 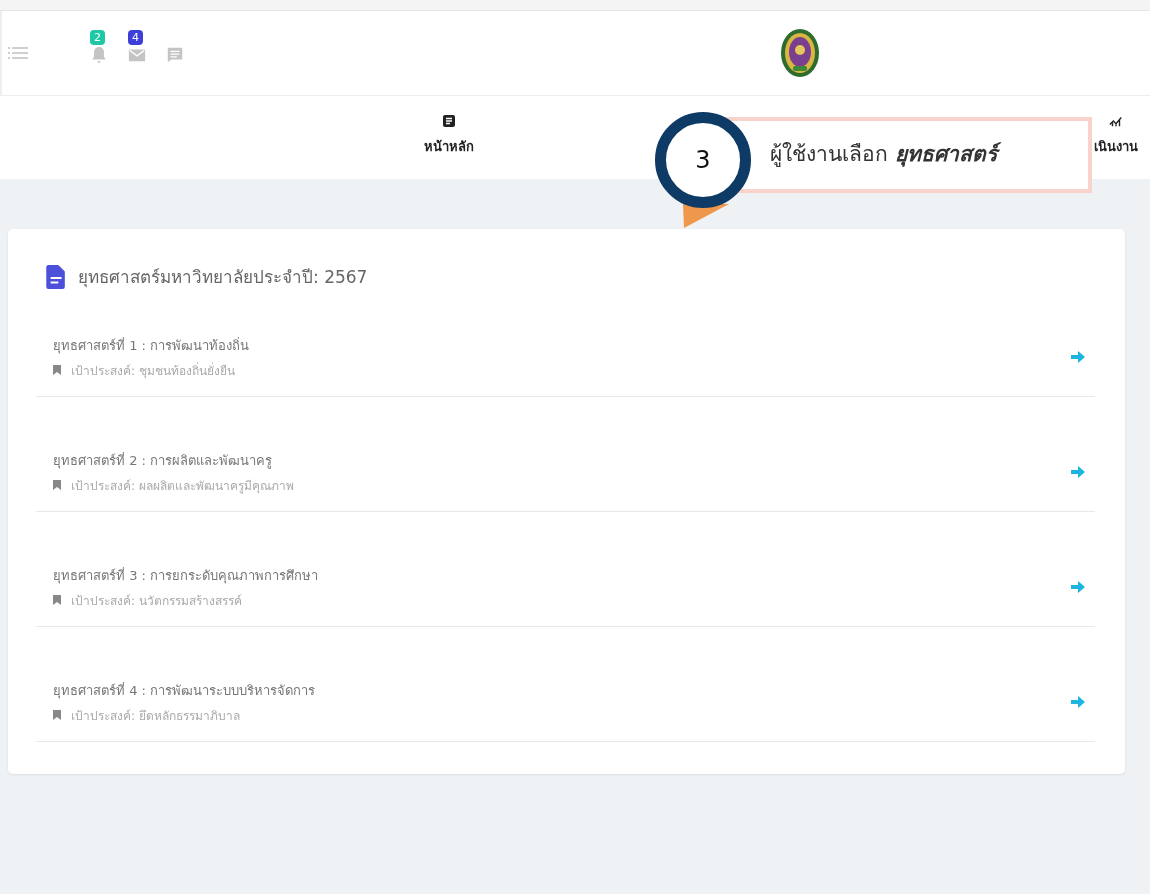 What do you see at coordinates (97, 37) in the screenshot?
I see `count-badge: 2` at bounding box center [97, 37].